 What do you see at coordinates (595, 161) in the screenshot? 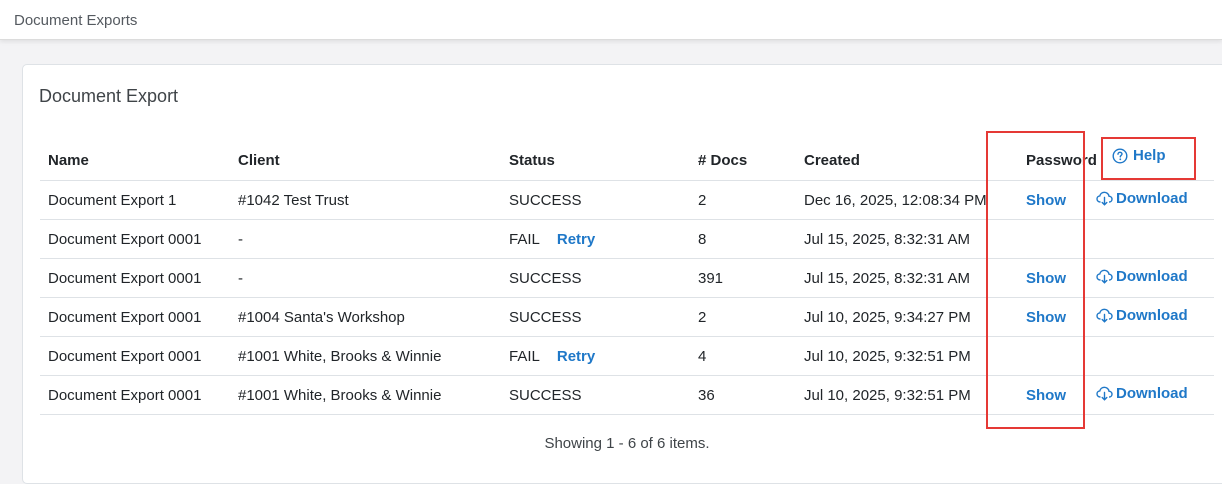
I see `column-header-status: Status` at bounding box center [595, 161].